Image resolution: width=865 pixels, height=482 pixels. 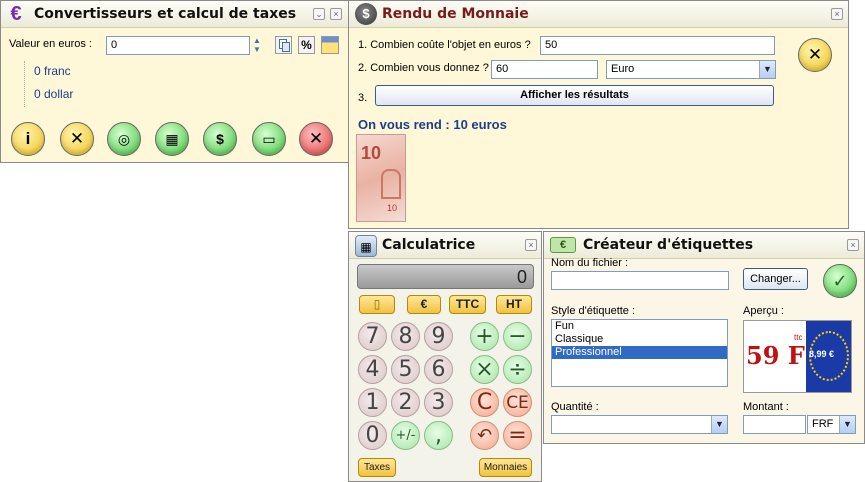 I want to click on money-bag-button: $, so click(x=220, y=139).